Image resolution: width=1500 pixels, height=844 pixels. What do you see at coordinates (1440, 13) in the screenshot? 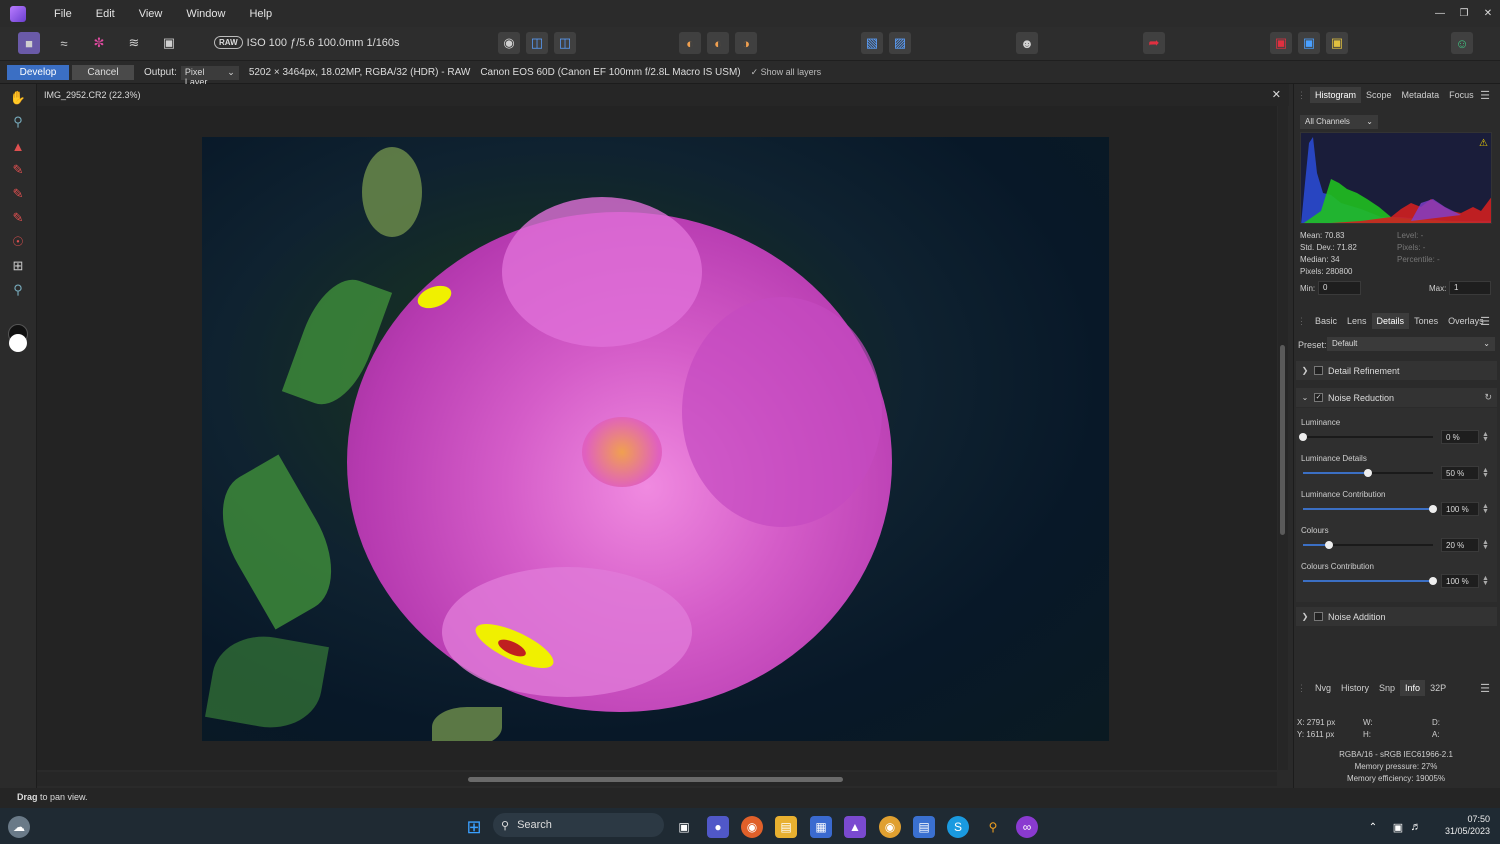
I see `minimize-icon: —` at bounding box center [1440, 13].